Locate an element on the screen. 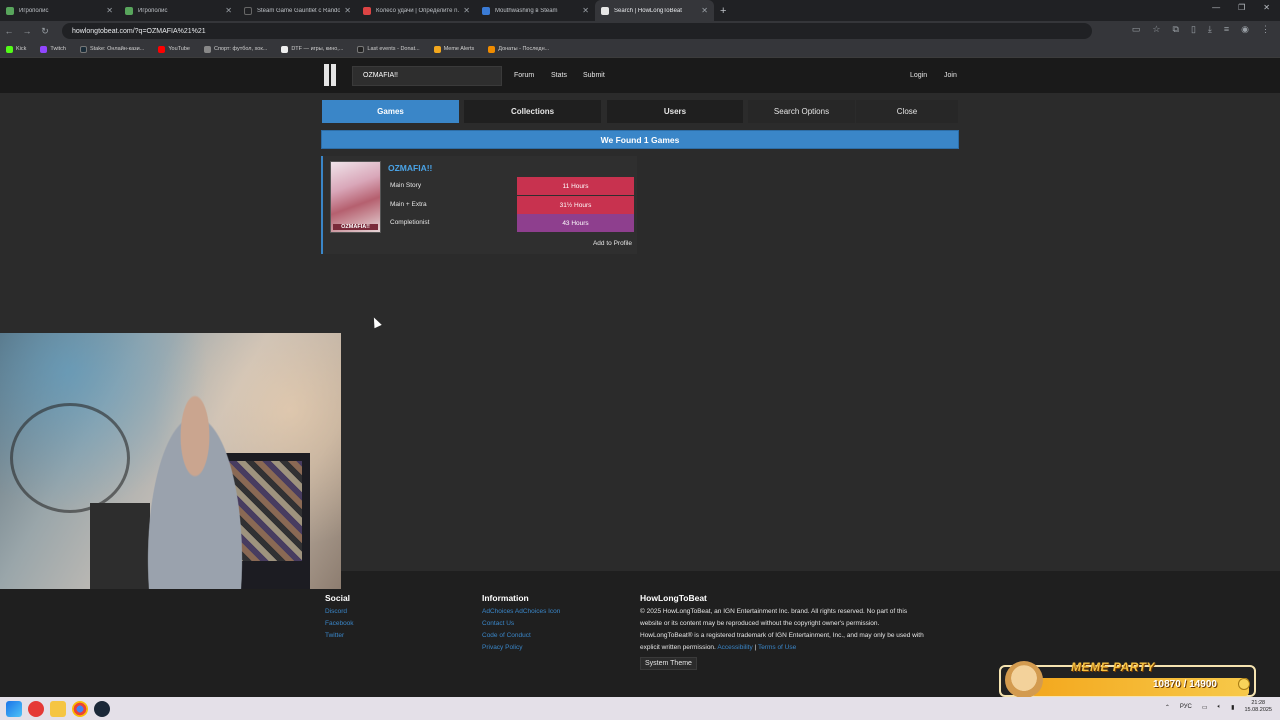  login-link: Login is located at coordinates (918, 75).